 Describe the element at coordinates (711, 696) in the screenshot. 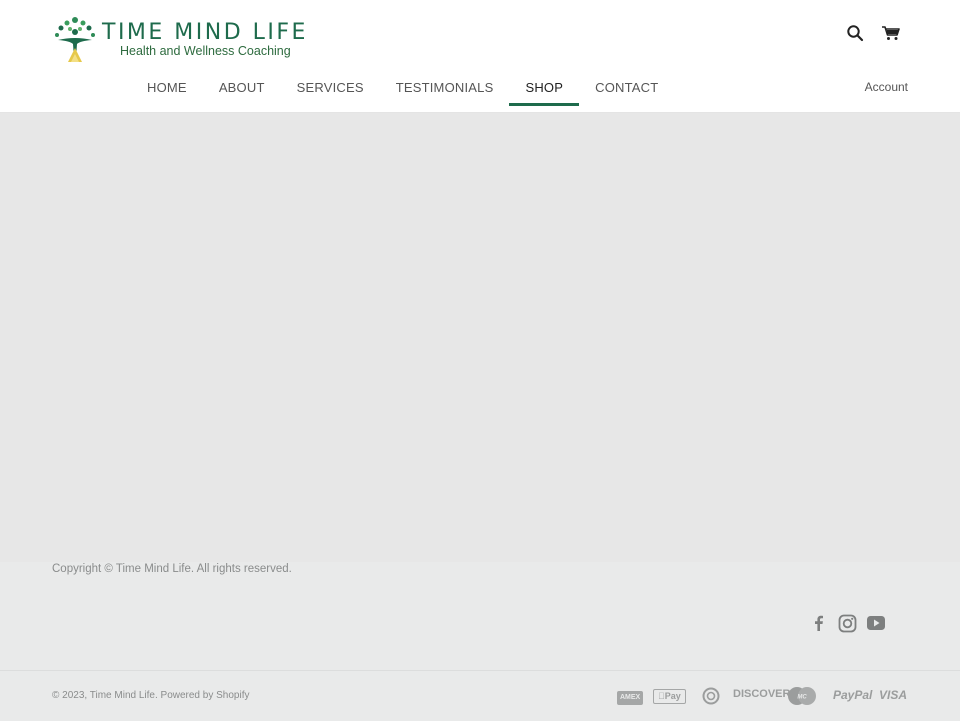

I see `diners-club-icon` at that location.